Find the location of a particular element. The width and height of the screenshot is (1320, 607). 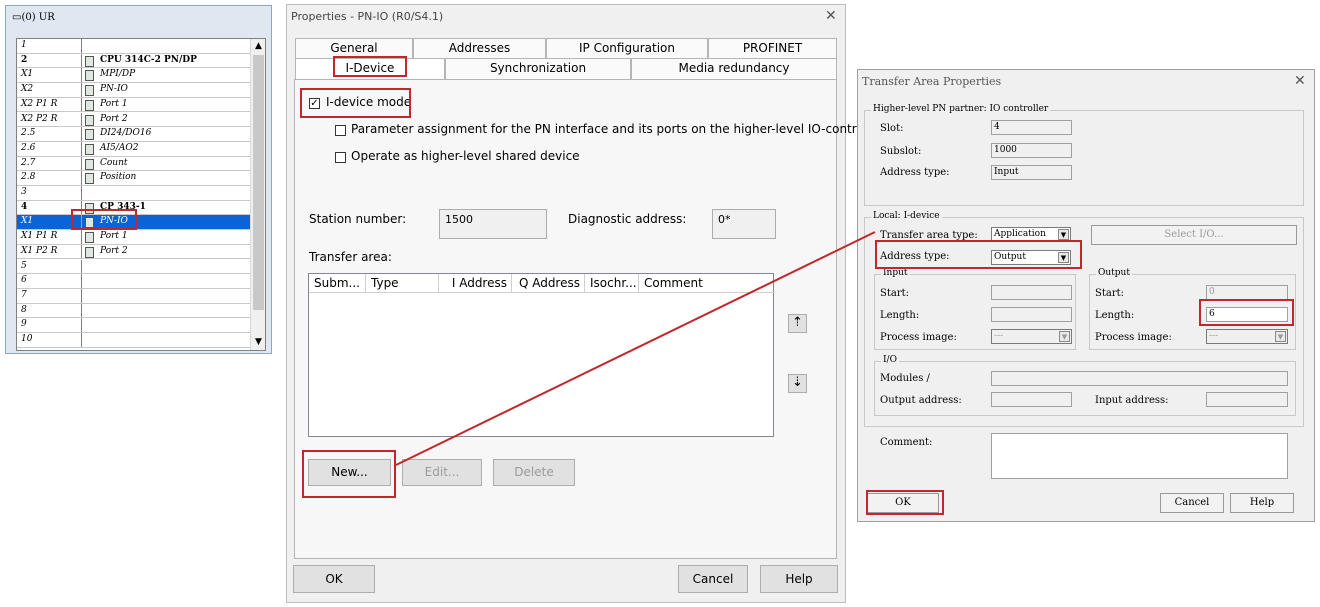

help-button: Help is located at coordinates (799, 579).